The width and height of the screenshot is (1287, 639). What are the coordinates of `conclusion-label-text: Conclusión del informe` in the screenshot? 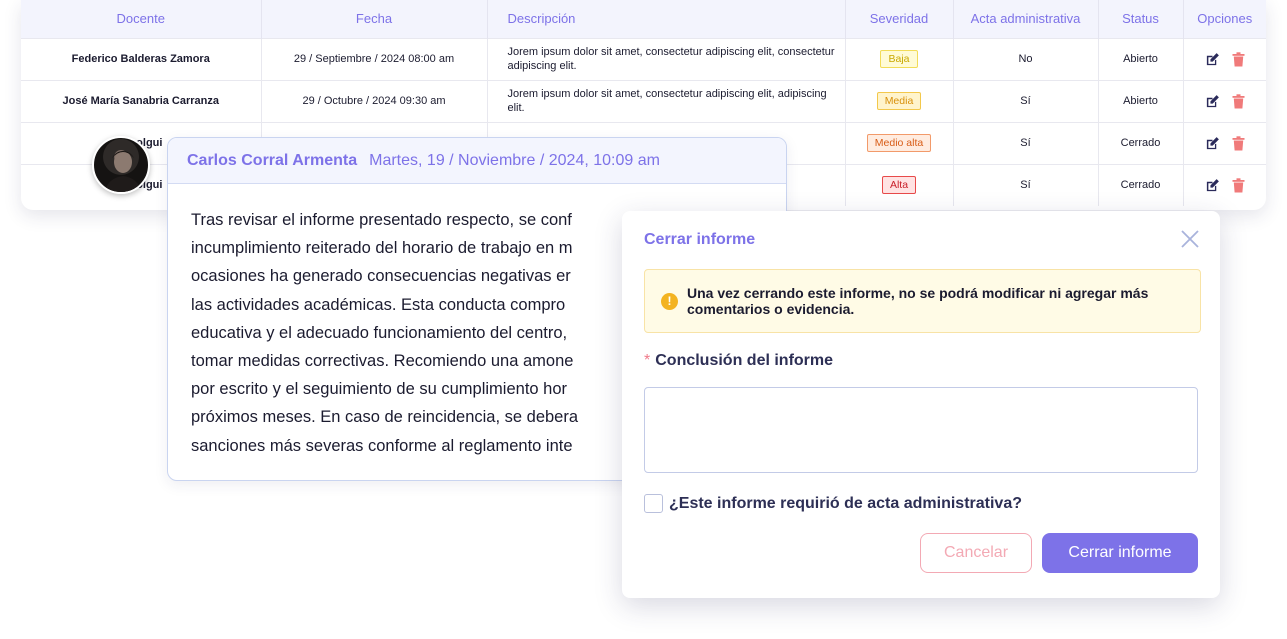 It's located at (744, 360).